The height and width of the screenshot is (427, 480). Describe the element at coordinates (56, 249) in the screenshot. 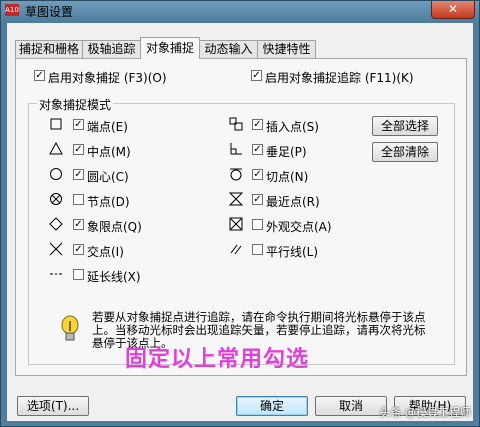

I see `intersection-x-icon` at that location.